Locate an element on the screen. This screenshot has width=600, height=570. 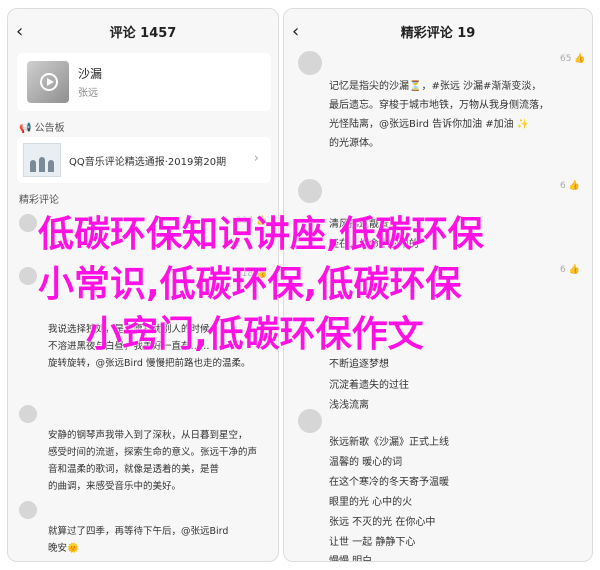
song-card: 沙漏 张远 is located at coordinates (144, 82).